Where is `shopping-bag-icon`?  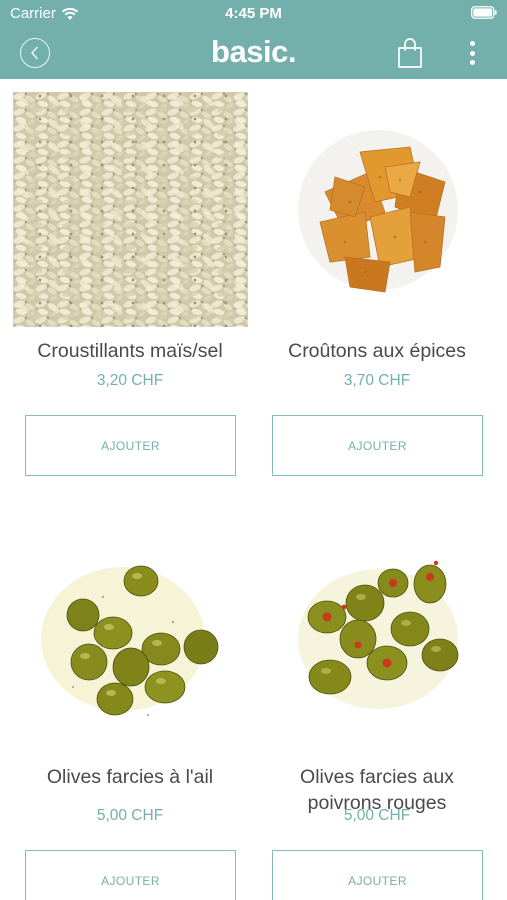
shopping-bag-icon is located at coordinates (410, 53).